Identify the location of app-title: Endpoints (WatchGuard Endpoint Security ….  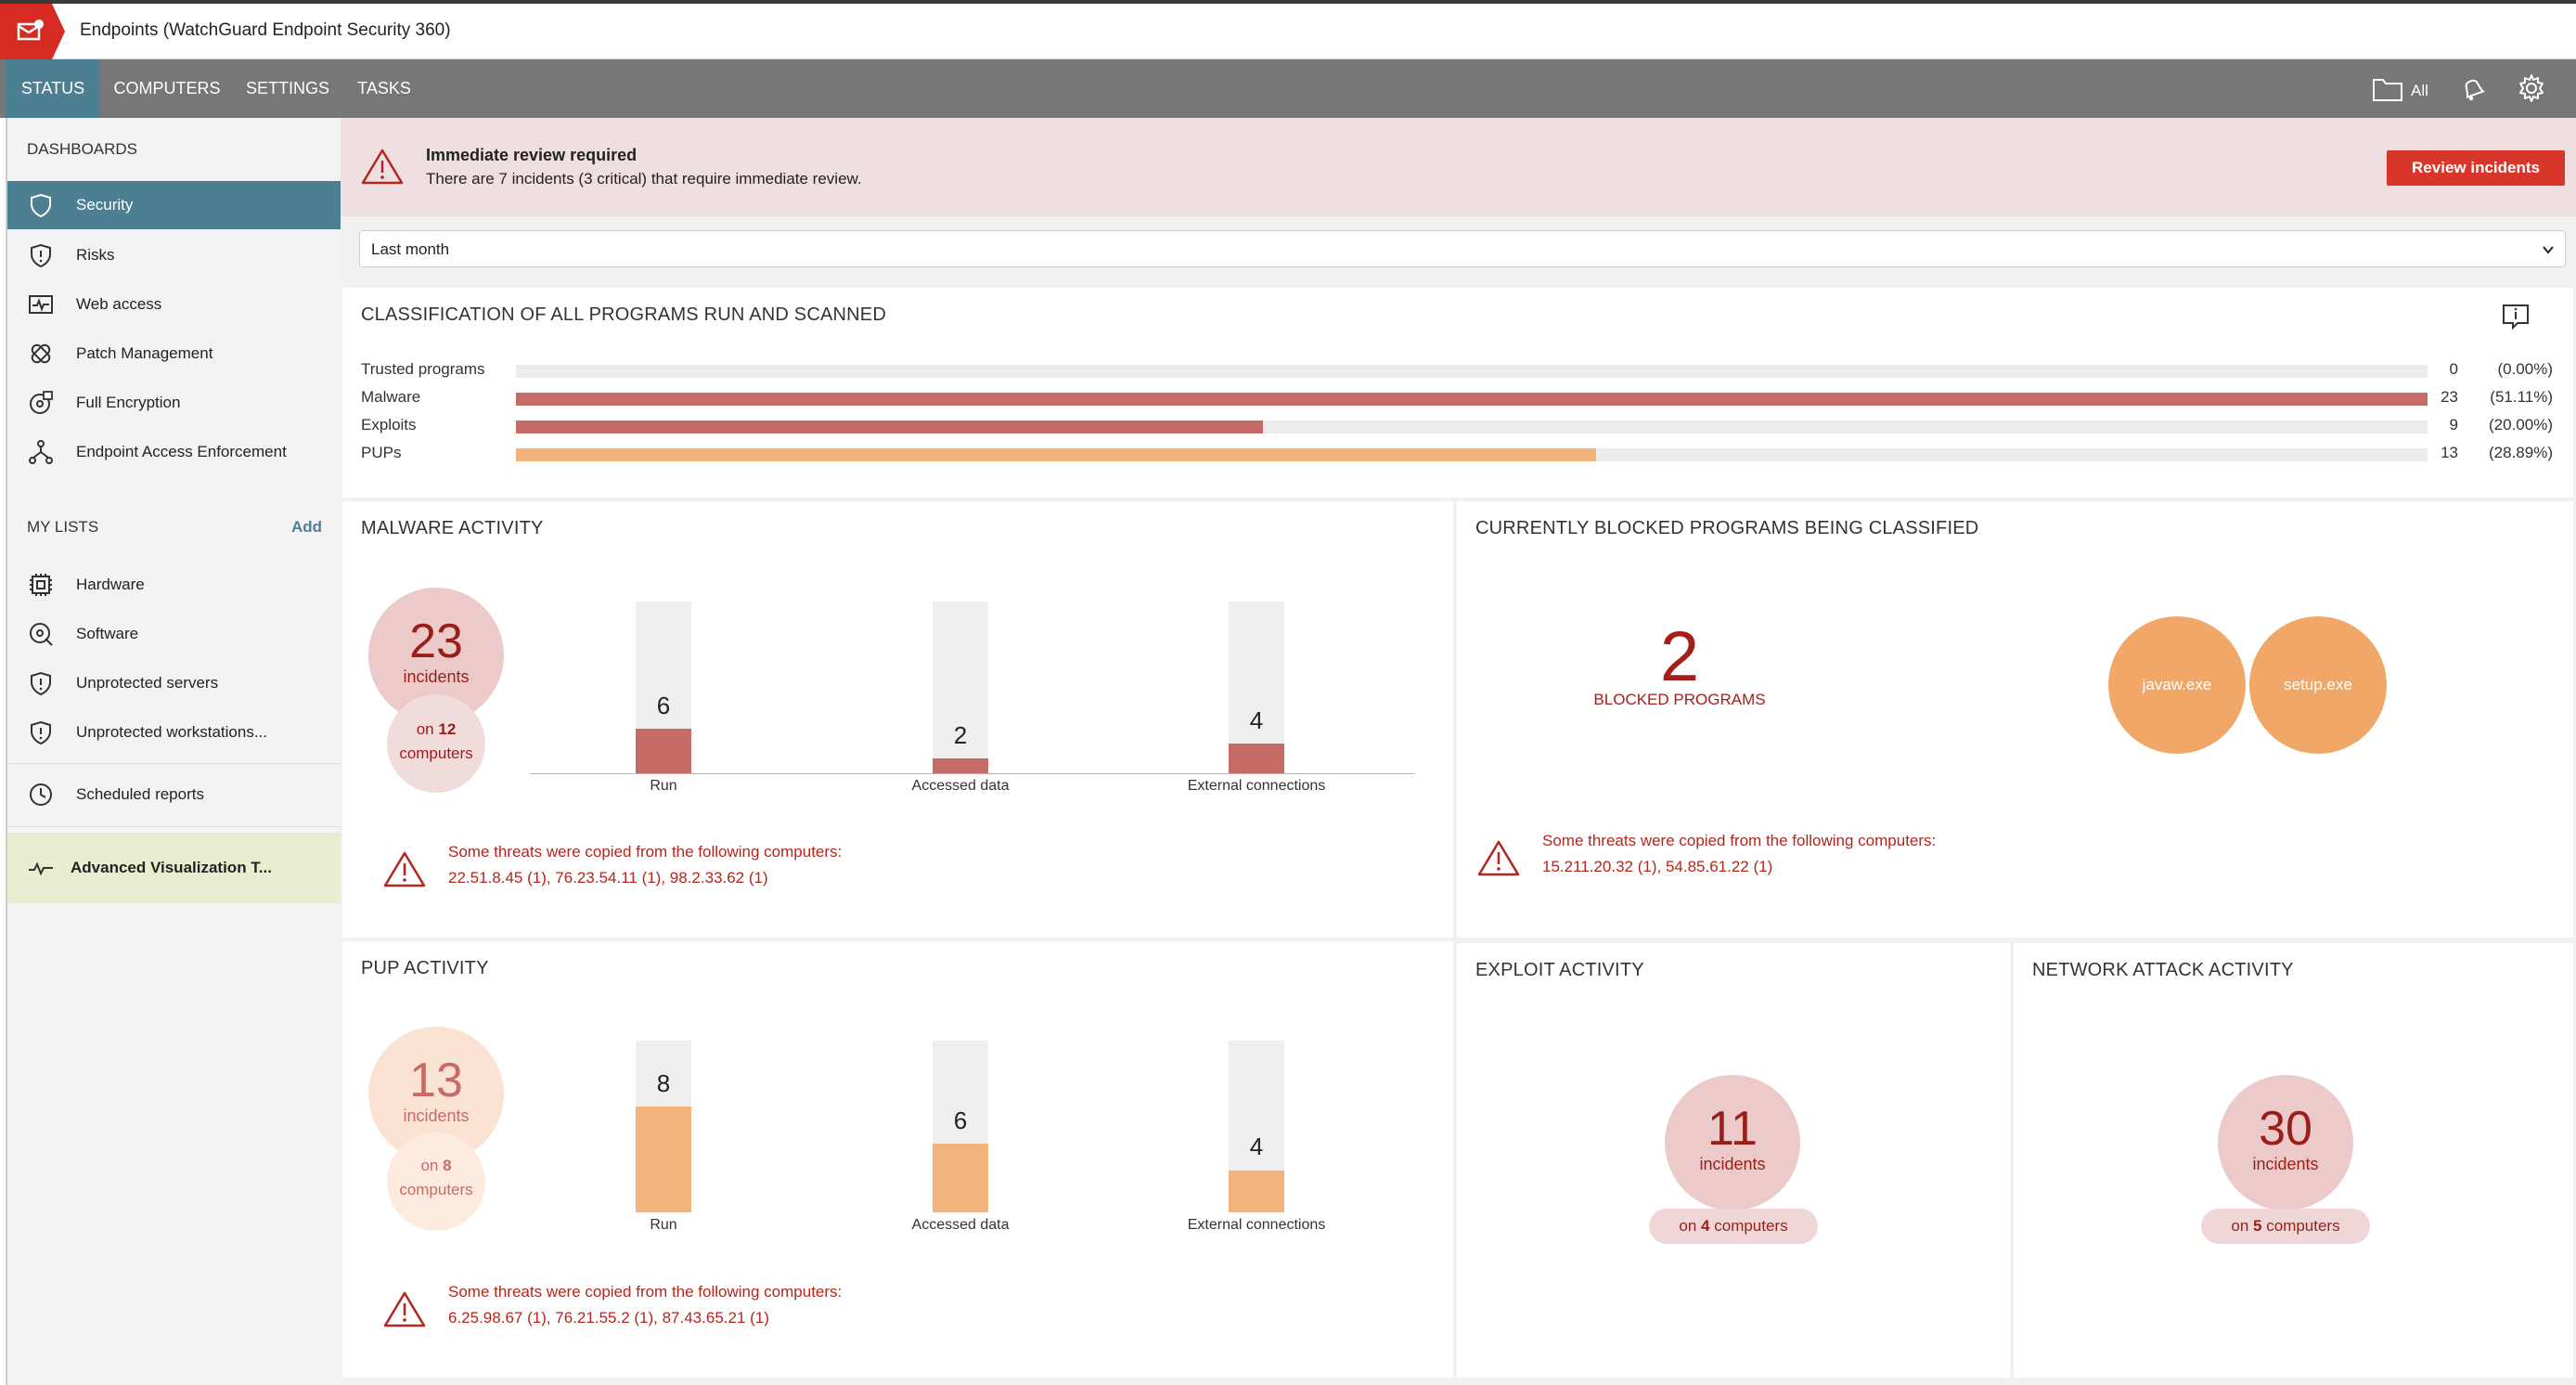
(266, 30).